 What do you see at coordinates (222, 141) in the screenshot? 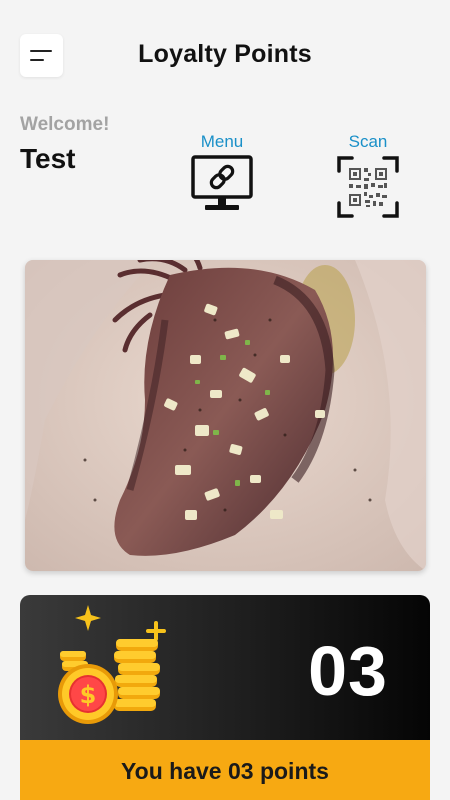
I see `menu-button-label: Menu` at bounding box center [222, 141].